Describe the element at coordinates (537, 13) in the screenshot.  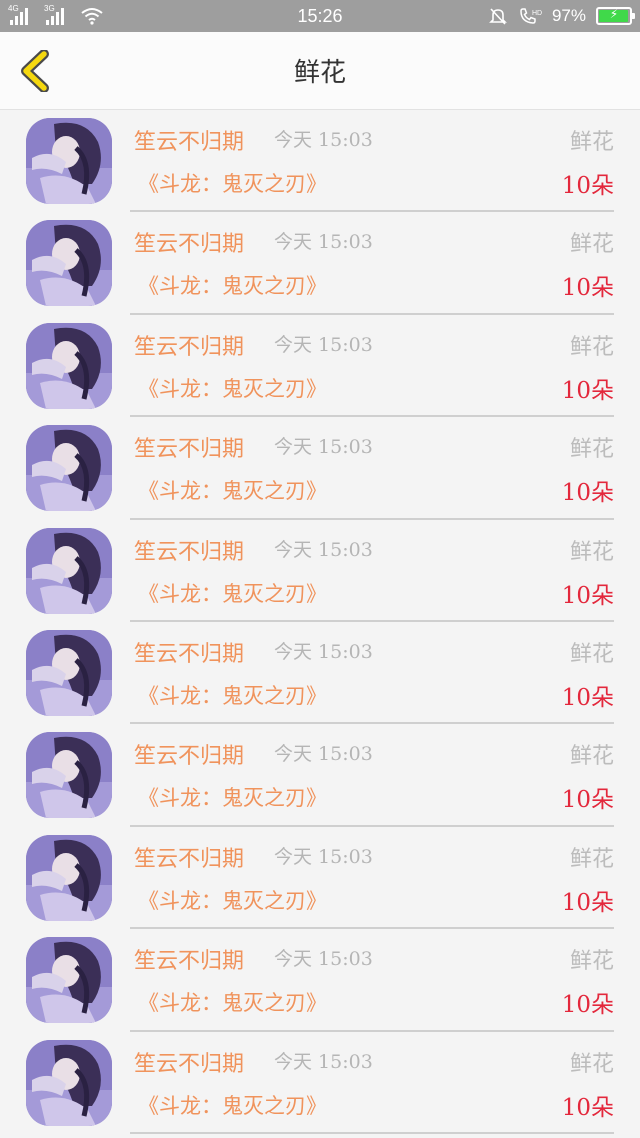
I see `svg-text: HD` at that location.